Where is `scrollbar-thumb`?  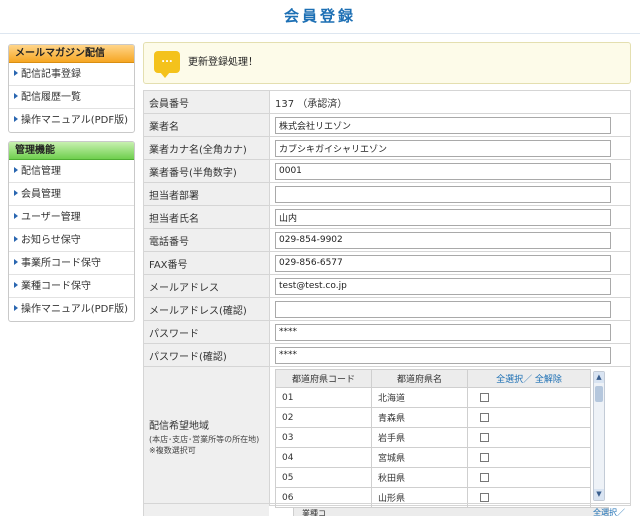 scrollbar-thumb is located at coordinates (599, 394).